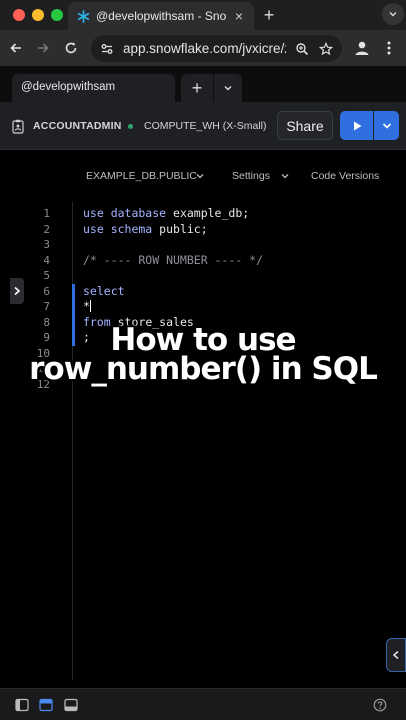  What do you see at coordinates (72, 441) in the screenshot?
I see `gutter-divider` at bounding box center [72, 441].